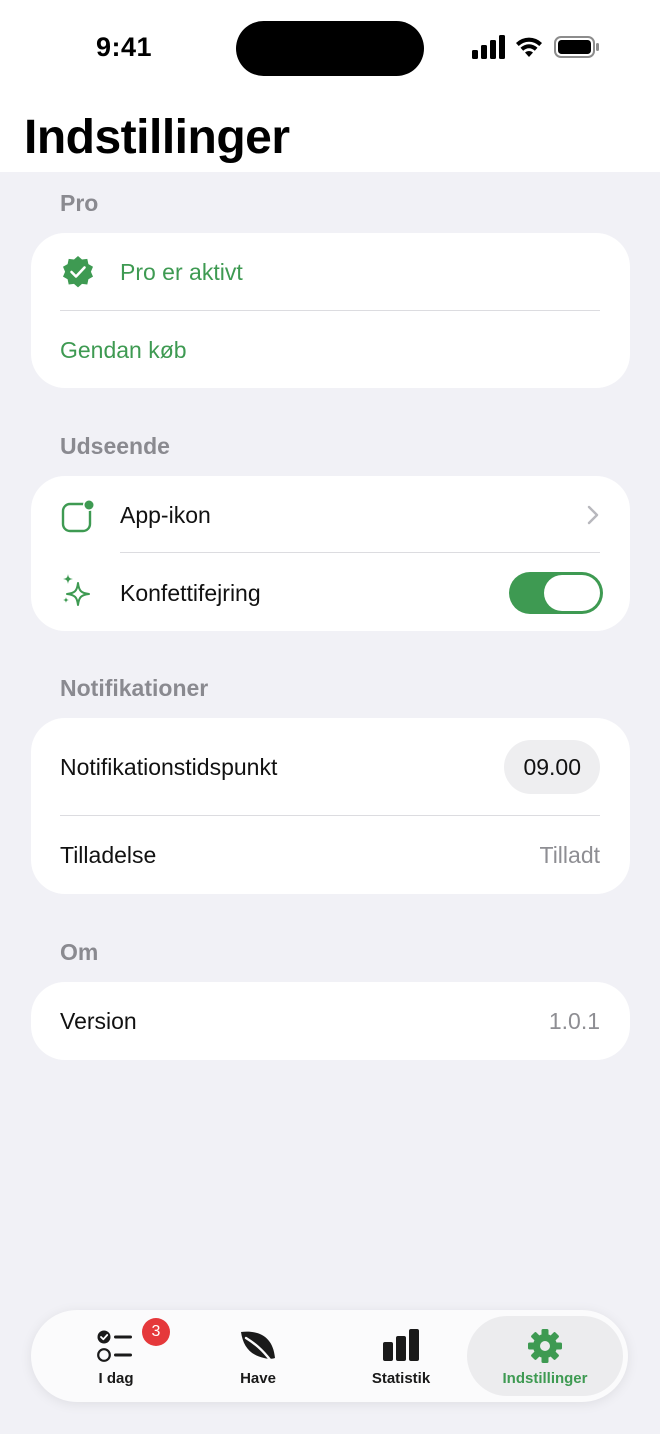 The height and width of the screenshot is (1434, 660). I want to click on checklist-icon, so click(114, 1346).